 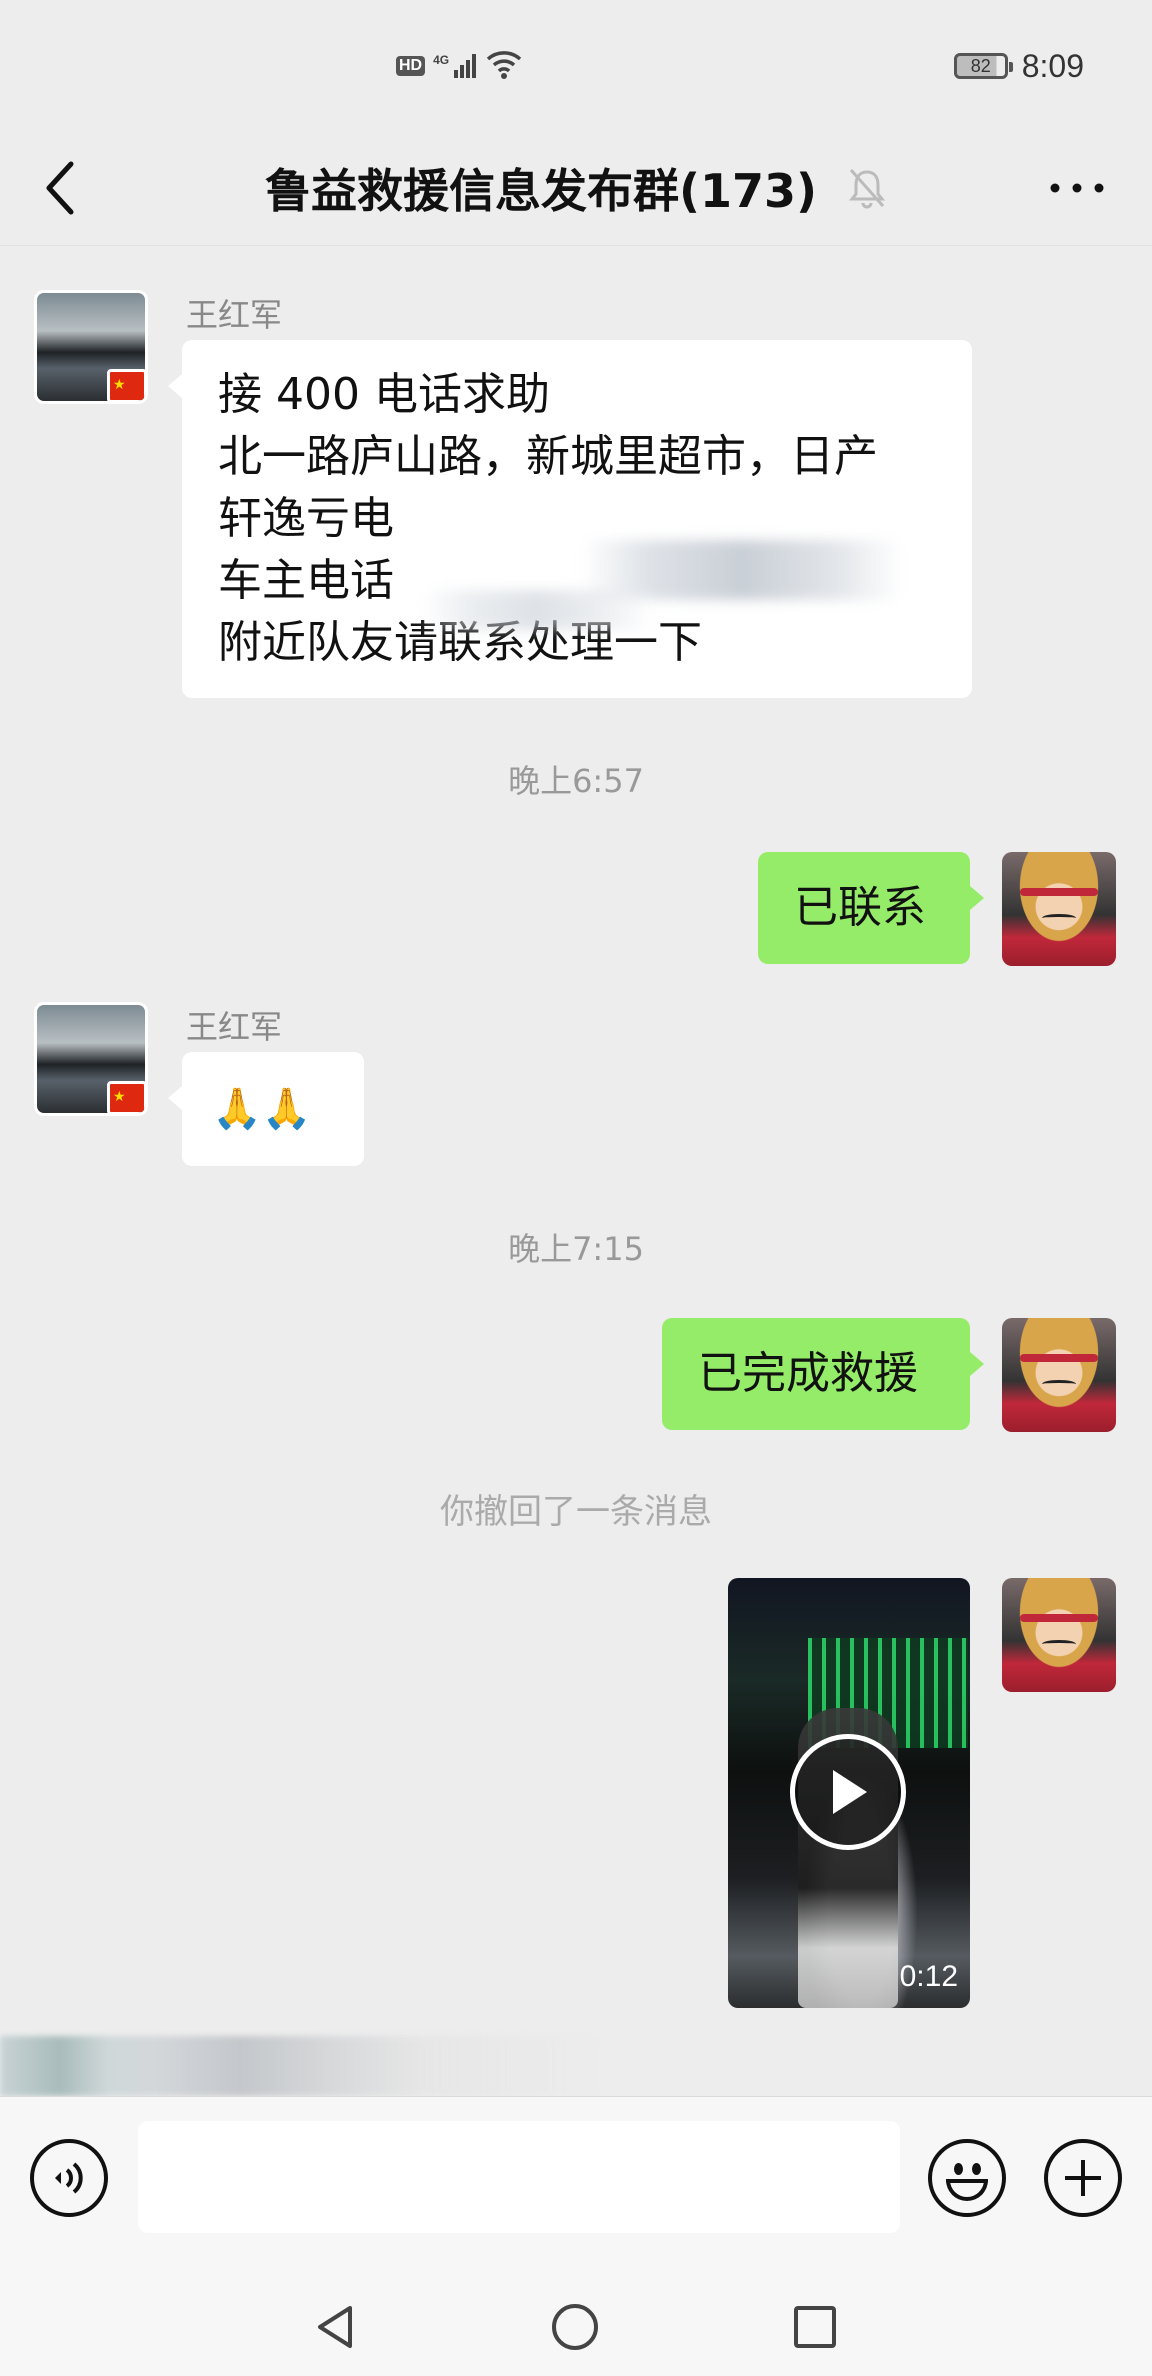 I want to click on play-icon, so click(x=850, y=1792).